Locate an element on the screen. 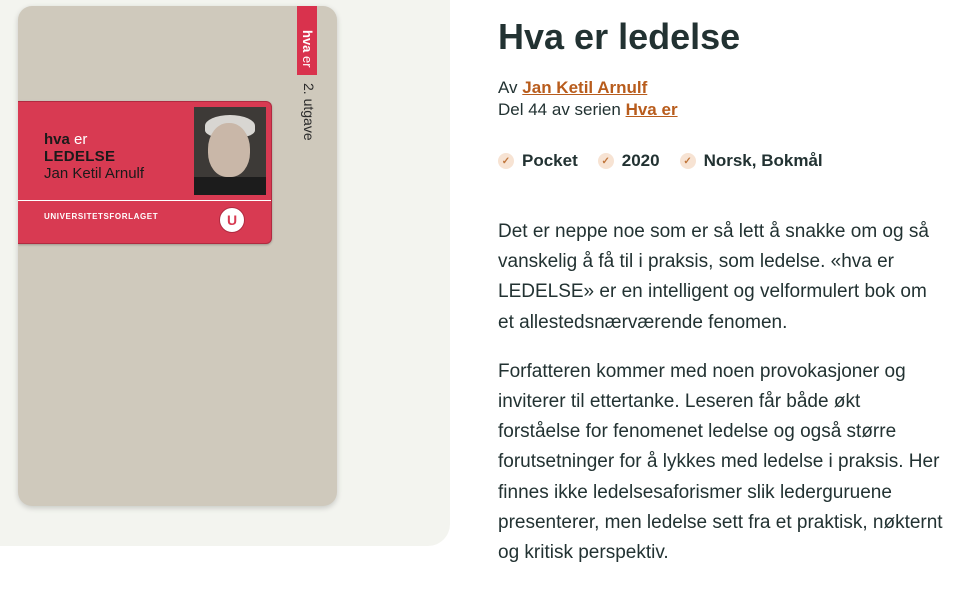 The width and height of the screenshot is (956, 601). meta-format-label: Pocket is located at coordinates (550, 160).